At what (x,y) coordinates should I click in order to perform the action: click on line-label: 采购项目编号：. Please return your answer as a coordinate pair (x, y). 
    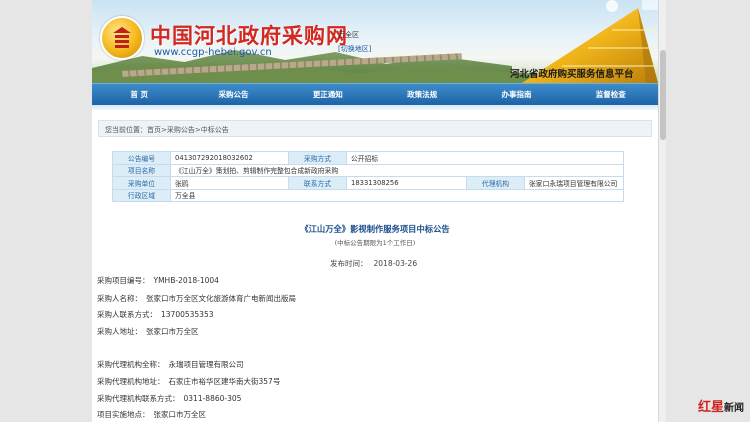
    Looking at the image, I should click on (123, 280).